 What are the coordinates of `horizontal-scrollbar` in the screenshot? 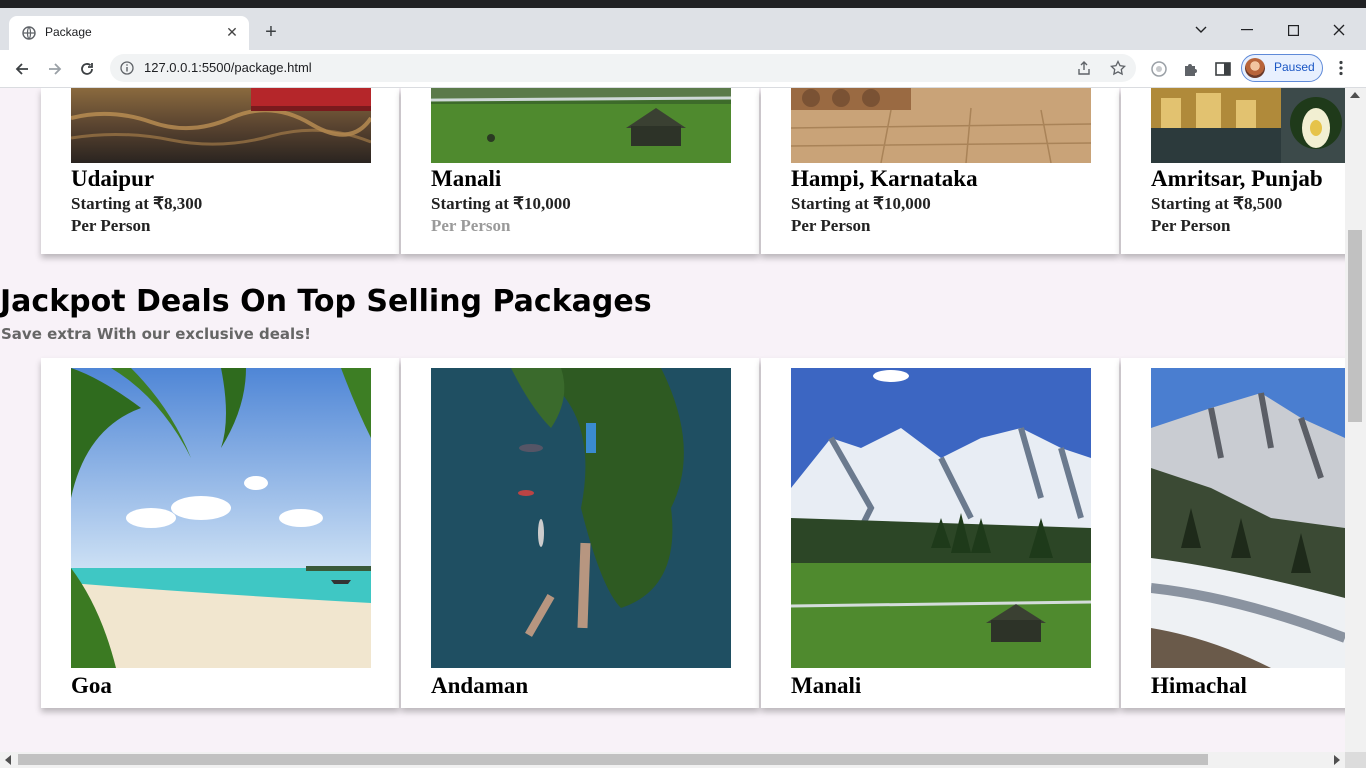 It's located at (672, 760).